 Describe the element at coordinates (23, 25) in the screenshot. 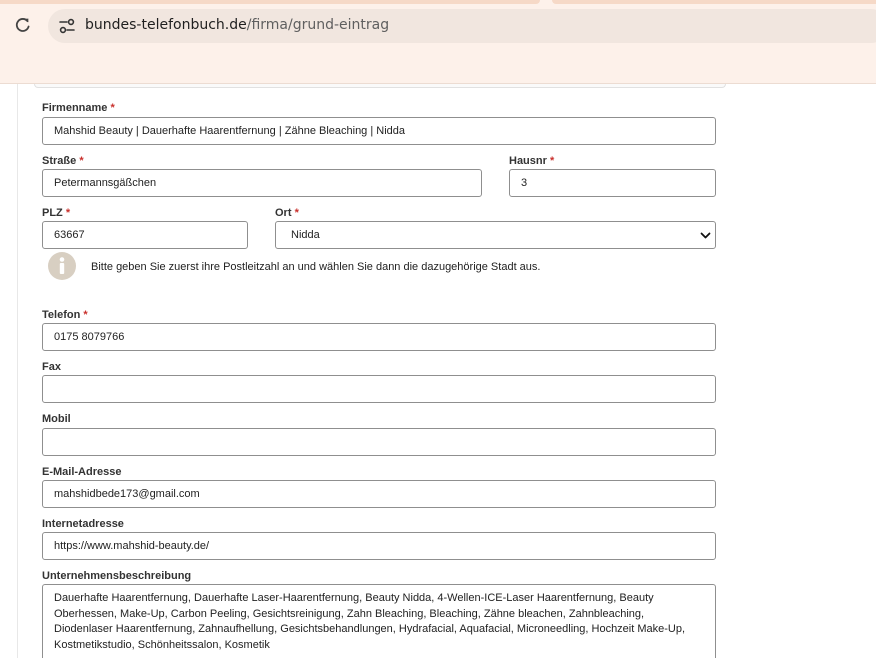

I see `reload-icon` at that location.